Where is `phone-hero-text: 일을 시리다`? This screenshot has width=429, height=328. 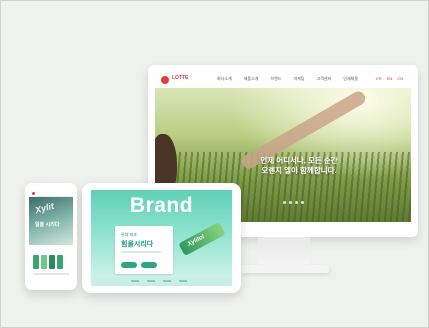
phone-hero-text: 일을 시리다 is located at coordinates (47, 225).